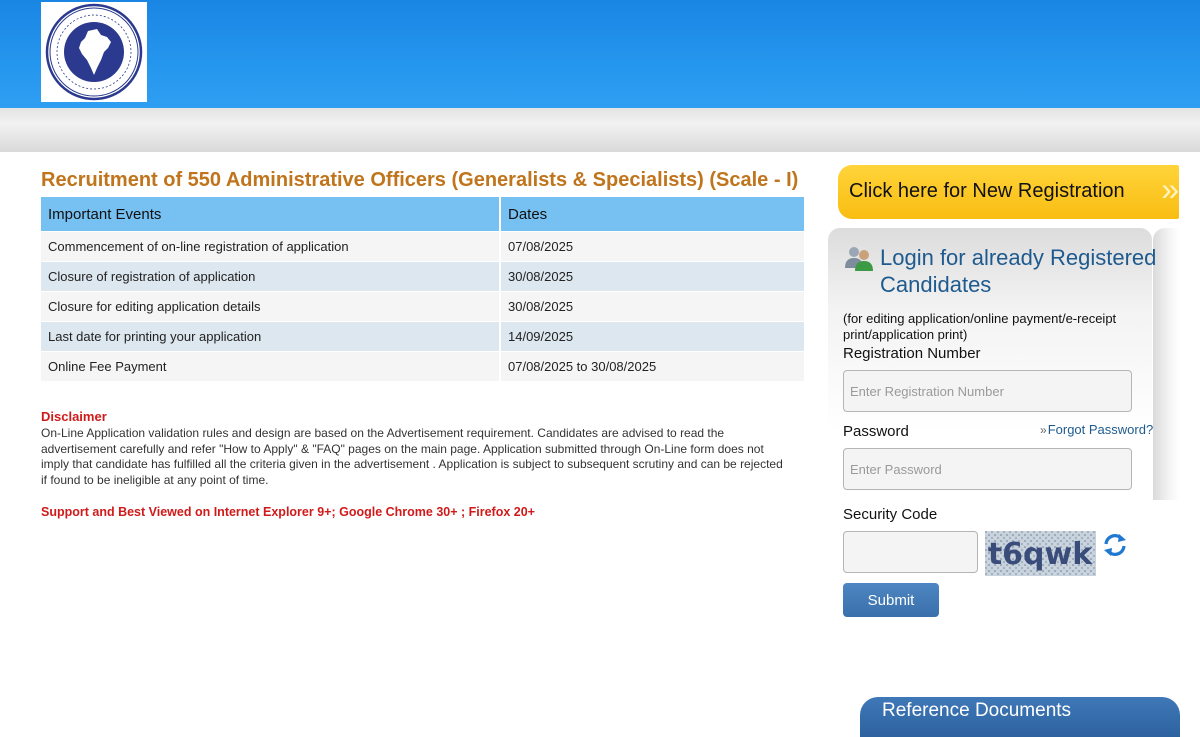  Describe the element at coordinates (987, 191) in the screenshot. I see `new-registration-label: Click here for New Registration` at that location.